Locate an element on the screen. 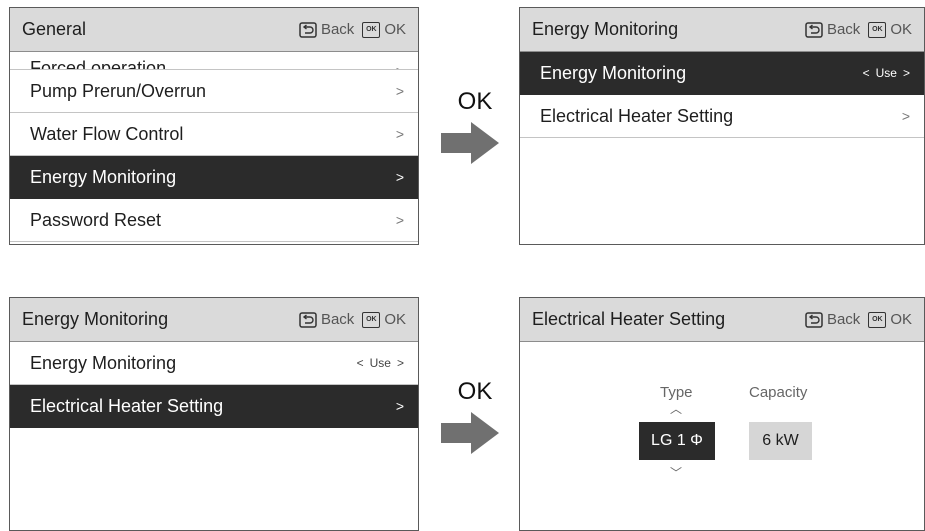  capacity-value: 6 kW is located at coordinates (780, 440).